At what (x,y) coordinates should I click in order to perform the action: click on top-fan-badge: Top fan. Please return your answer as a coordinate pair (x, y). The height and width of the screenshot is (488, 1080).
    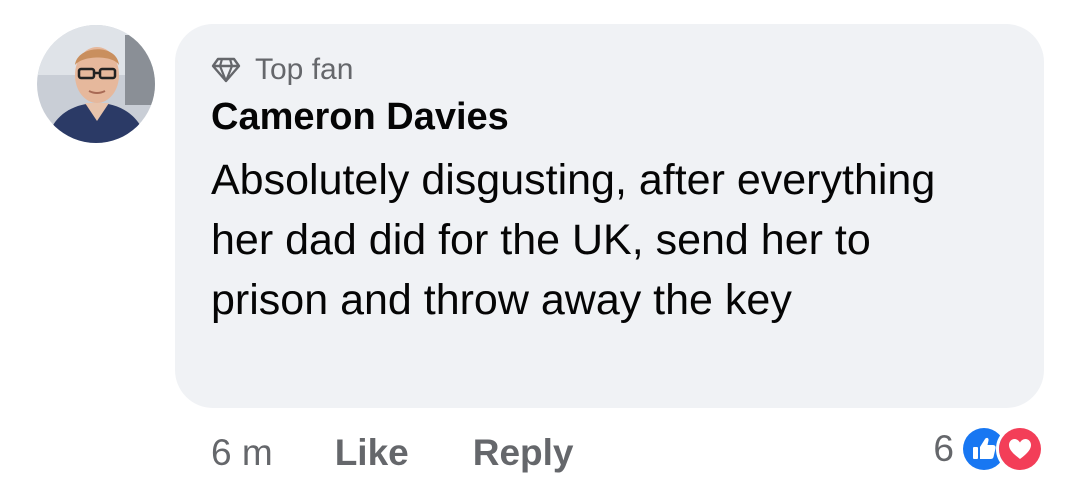
    Looking at the image, I should click on (282, 70).